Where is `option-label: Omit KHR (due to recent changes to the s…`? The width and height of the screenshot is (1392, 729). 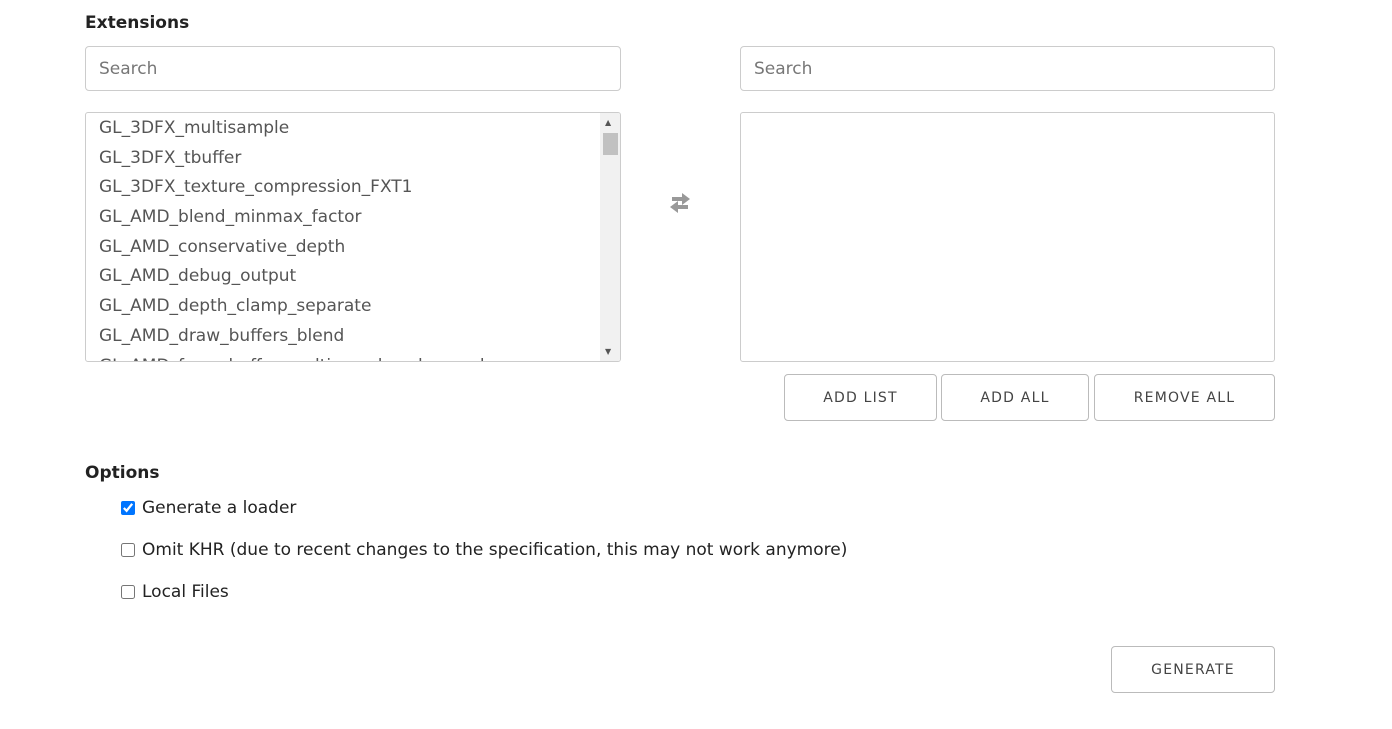
option-label: Omit KHR (due to recent changes to the s… is located at coordinates (495, 550).